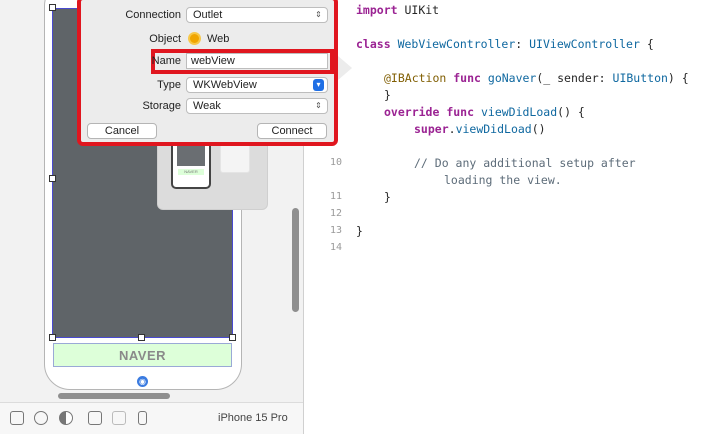 Image resolution: width=716 pixels, height=434 pixels. What do you see at coordinates (292, 131) in the screenshot?
I see `connect-button: Connect` at bounding box center [292, 131].